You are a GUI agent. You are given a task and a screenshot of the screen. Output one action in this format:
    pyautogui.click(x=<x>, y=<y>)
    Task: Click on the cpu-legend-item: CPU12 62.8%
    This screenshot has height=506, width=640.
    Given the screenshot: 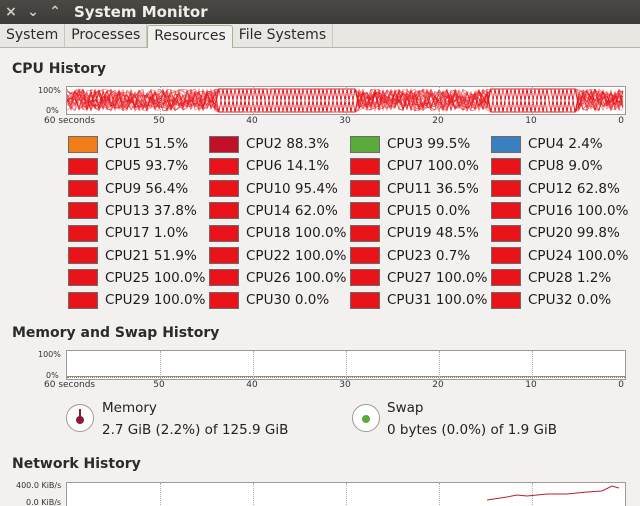 What is the action you would take?
    pyautogui.click(x=555, y=189)
    